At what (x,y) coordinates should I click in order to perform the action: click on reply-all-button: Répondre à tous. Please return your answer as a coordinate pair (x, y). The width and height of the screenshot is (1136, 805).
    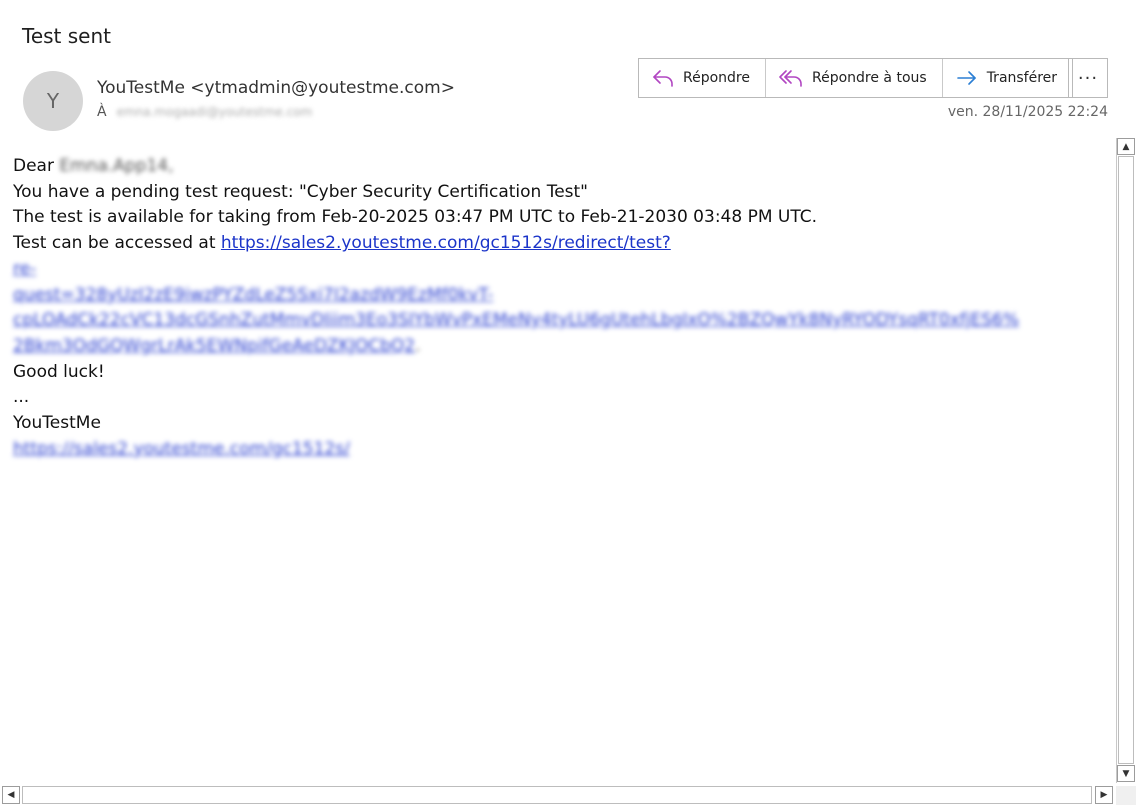
    Looking at the image, I should click on (854, 78).